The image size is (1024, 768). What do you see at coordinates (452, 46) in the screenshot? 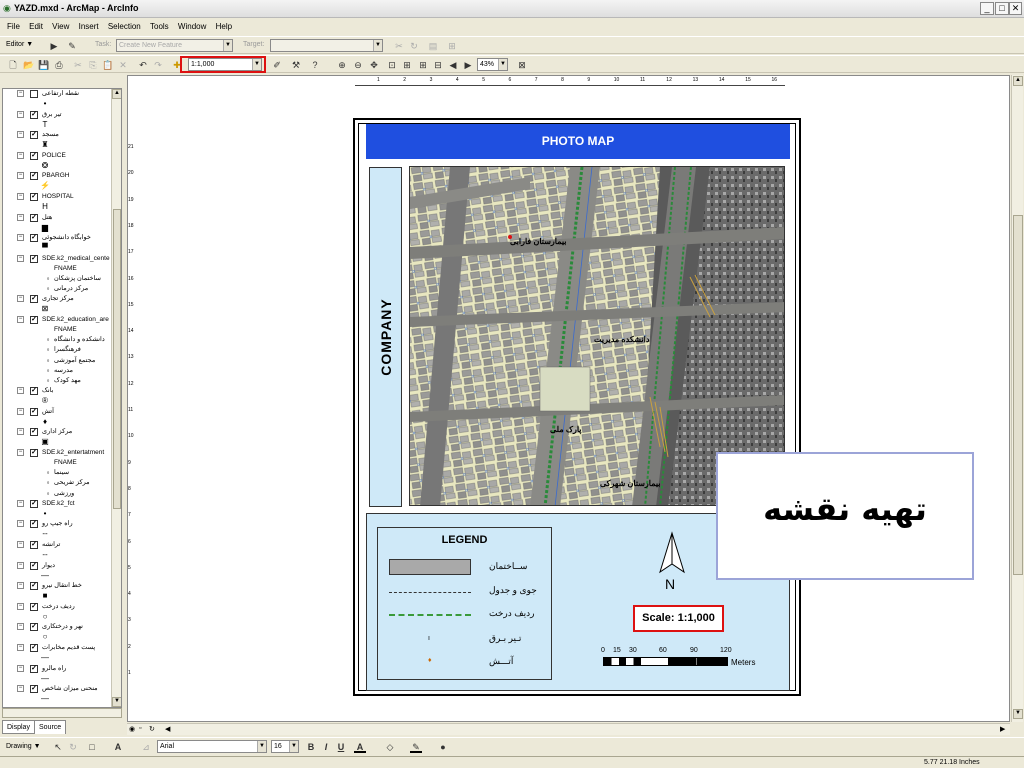
I see `sketch-properties-icon: ⊞` at bounding box center [452, 46].